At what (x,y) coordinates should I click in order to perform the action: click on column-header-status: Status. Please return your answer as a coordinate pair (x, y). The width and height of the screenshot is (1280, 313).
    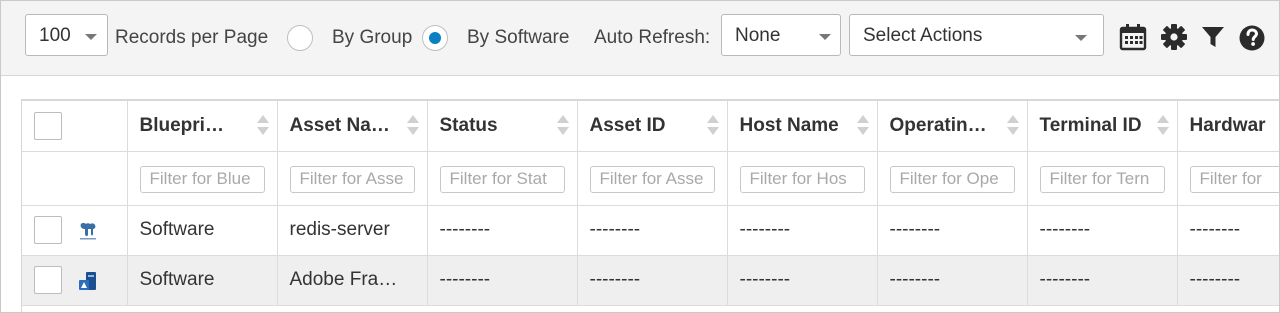
    Looking at the image, I should click on (502, 126).